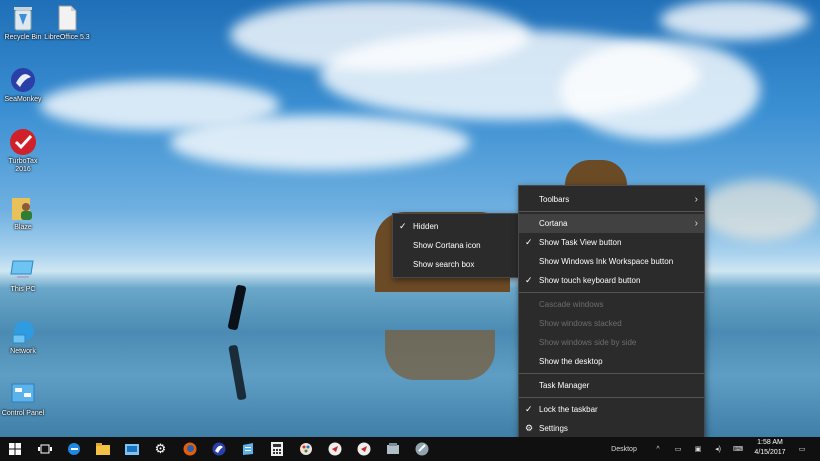 This screenshot has height=461, width=820. What do you see at coordinates (553, 428) in the screenshot?
I see `menu-item-label: Settings` at bounding box center [553, 428].